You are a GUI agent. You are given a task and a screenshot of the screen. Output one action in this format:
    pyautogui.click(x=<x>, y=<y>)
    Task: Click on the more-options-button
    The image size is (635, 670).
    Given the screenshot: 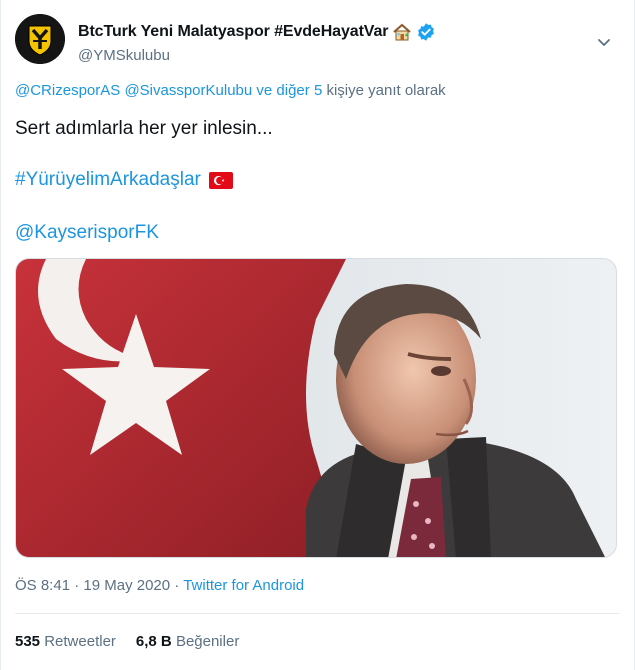 What is the action you would take?
    pyautogui.click(x=604, y=42)
    